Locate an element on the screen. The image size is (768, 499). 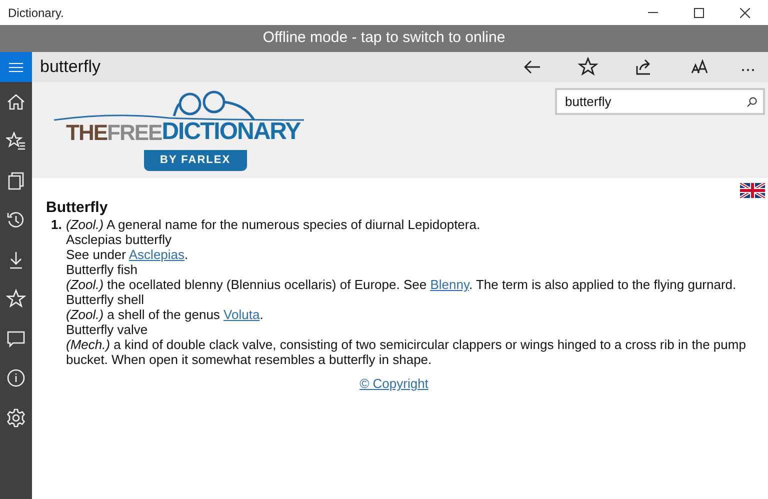
cross-reference-link: Blenny is located at coordinates (449, 284).